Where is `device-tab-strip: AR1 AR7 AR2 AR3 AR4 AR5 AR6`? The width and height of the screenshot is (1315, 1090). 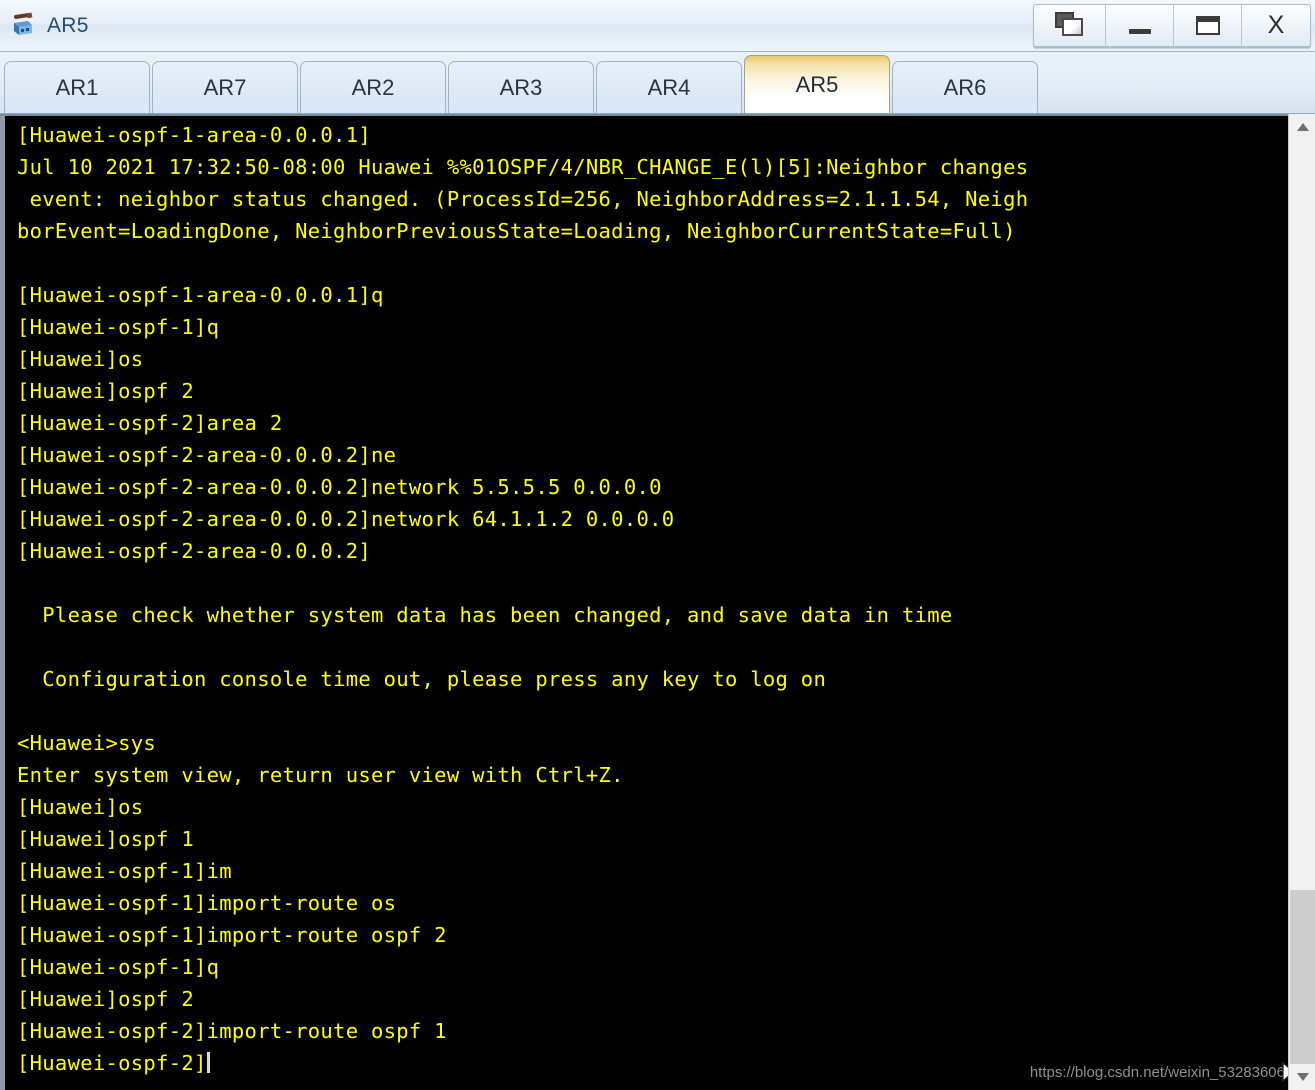 device-tab-strip: AR1 AR7 AR2 AR3 AR4 AR5 AR6 is located at coordinates (657, 83).